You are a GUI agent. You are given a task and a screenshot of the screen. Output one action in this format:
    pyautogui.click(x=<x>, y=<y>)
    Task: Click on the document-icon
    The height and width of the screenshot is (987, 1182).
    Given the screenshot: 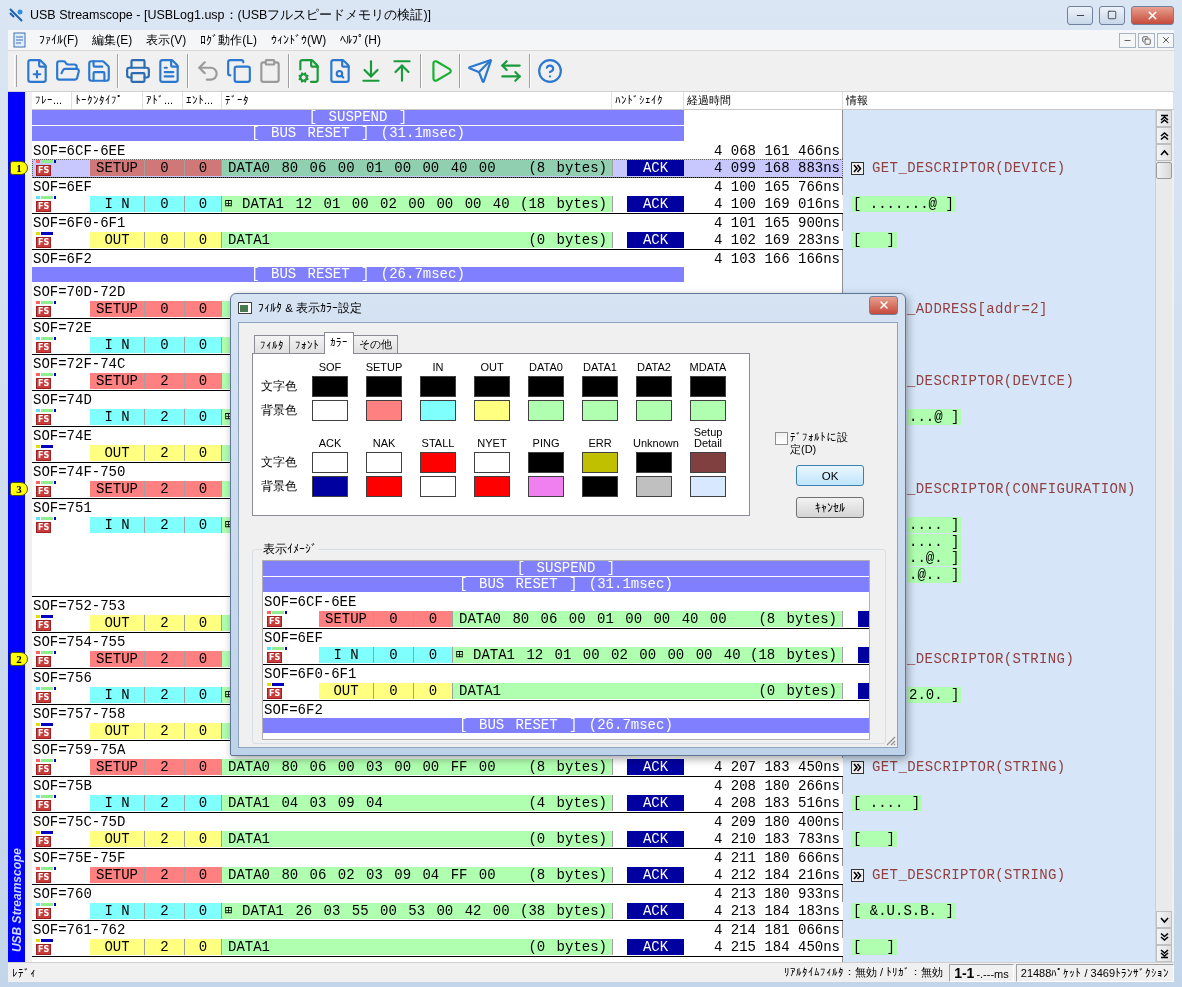 What is the action you would take?
    pyautogui.click(x=20, y=40)
    